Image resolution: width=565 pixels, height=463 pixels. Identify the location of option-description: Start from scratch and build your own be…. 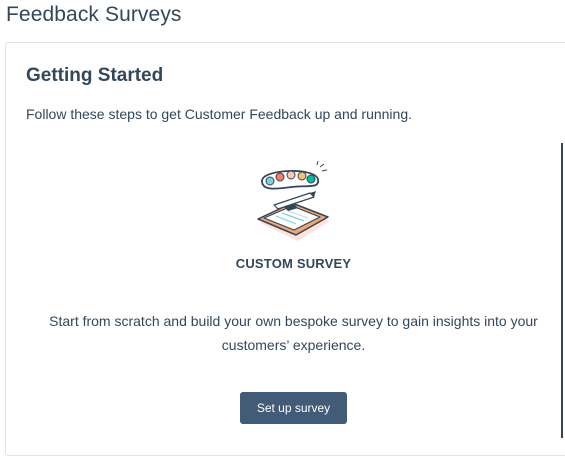
(293, 333).